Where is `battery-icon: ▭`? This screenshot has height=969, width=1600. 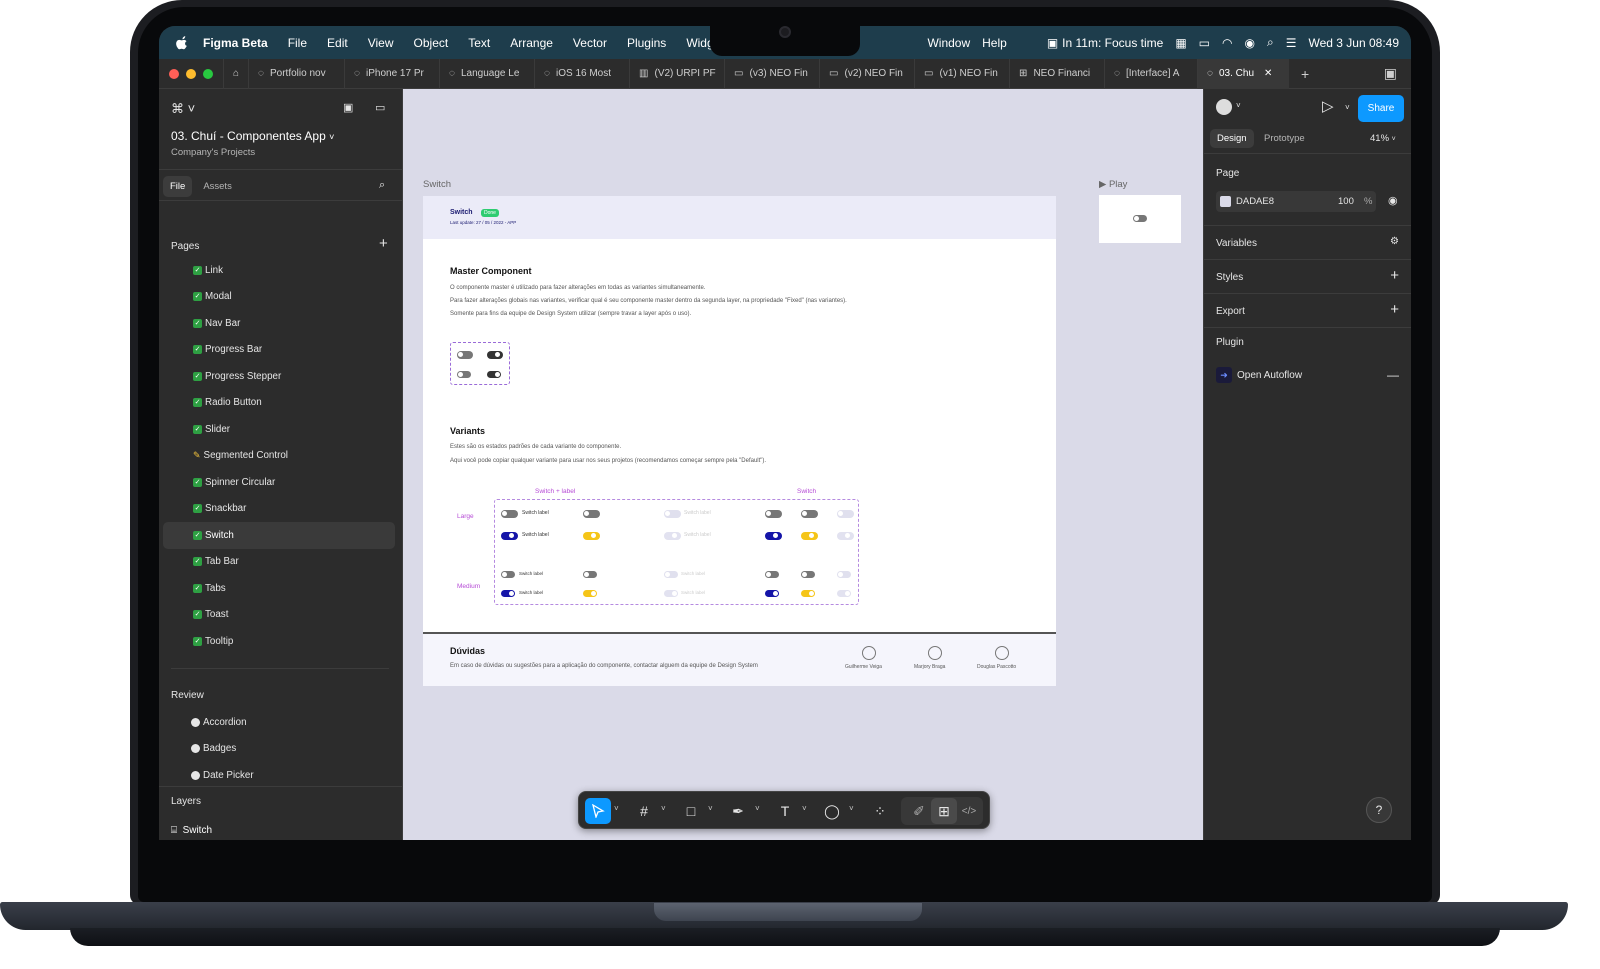 battery-icon: ▭ is located at coordinates (1204, 43).